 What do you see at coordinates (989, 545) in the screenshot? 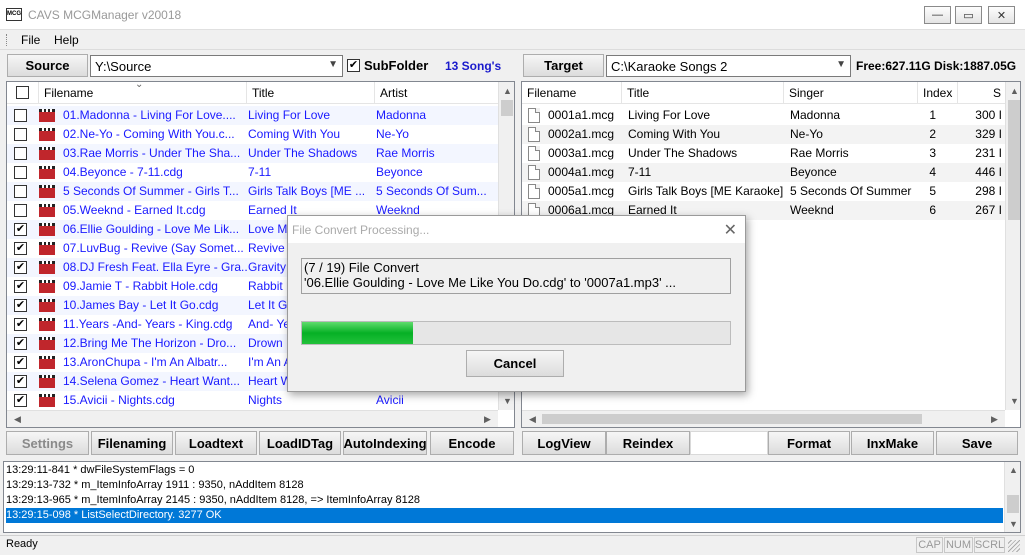
I see `status-scrl: SCRL` at bounding box center [989, 545].